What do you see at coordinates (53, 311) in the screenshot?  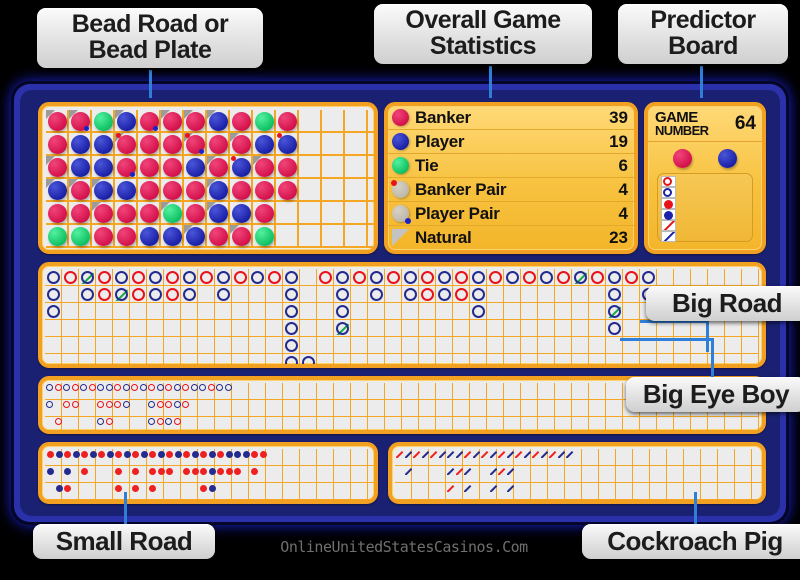 I see `big-road-banker-ring` at bounding box center [53, 311].